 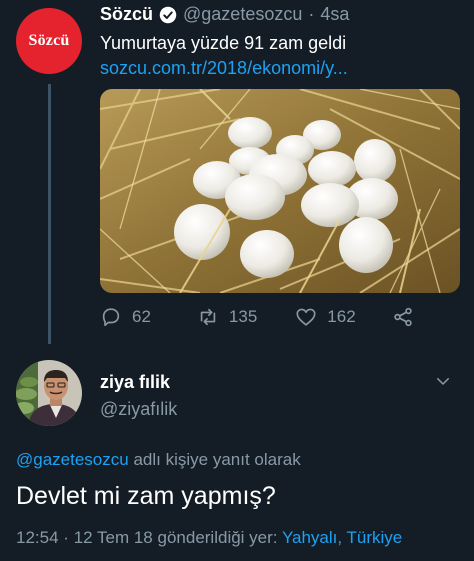 What do you see at coordinates (113, 537) in the screenshot?
I see `reply-date: 12 Tem 18` at bounding box center [113, 537].